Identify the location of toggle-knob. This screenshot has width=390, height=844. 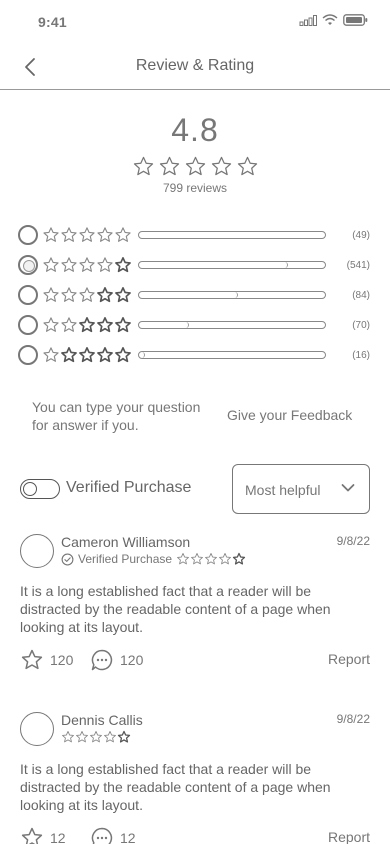
(30, 488).